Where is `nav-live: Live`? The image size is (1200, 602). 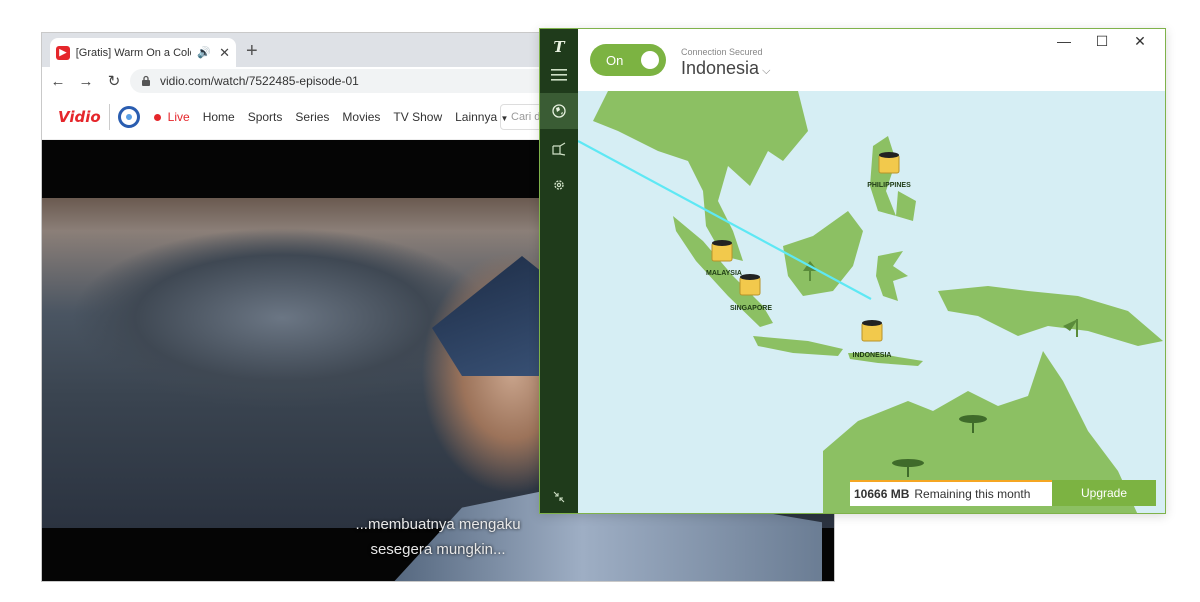 nav-live: Live is located at coordinates (179, 117).